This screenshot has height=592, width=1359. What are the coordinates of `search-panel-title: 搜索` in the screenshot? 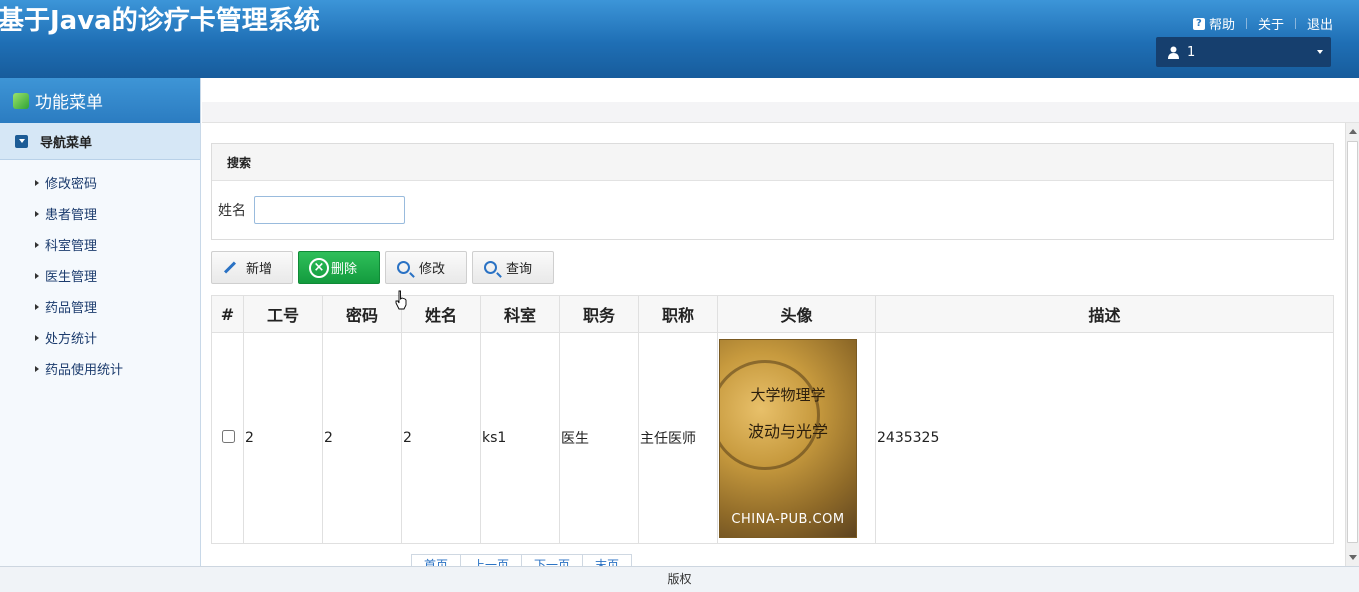 It's located at (772, 162).